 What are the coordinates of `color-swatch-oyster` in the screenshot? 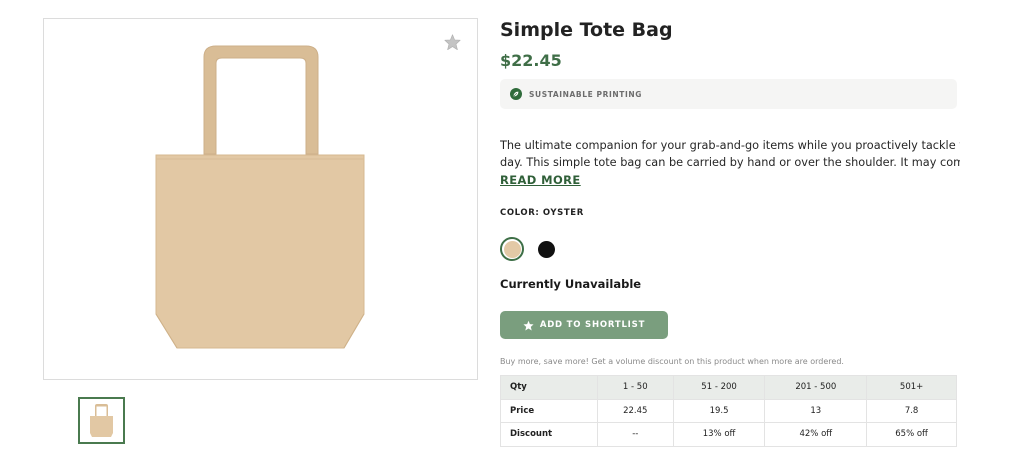 It's located at (512, 249).